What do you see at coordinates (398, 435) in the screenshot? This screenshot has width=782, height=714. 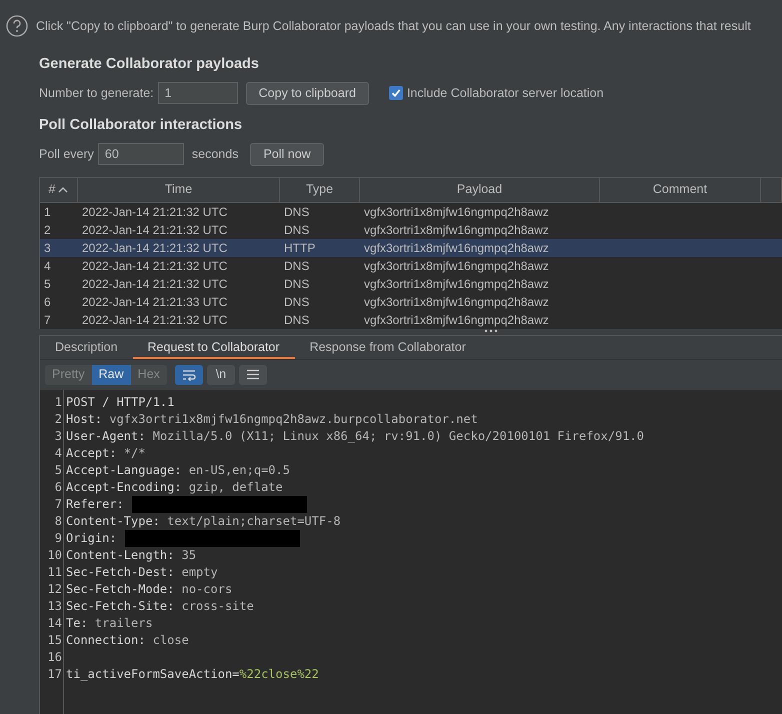 I see `header-value: Mozilla/5.0 (X11; Linux x86_64; rv:91.0) Gecko/20100101 Firefox/91.0` at bounding box center [398, 435].